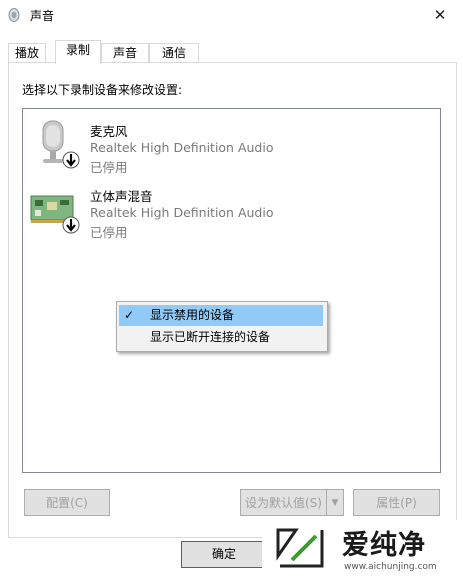 The height and width of the screenshot is (578, 463). I want to click on button-label: 设为默认值(S), so click(283, 503).